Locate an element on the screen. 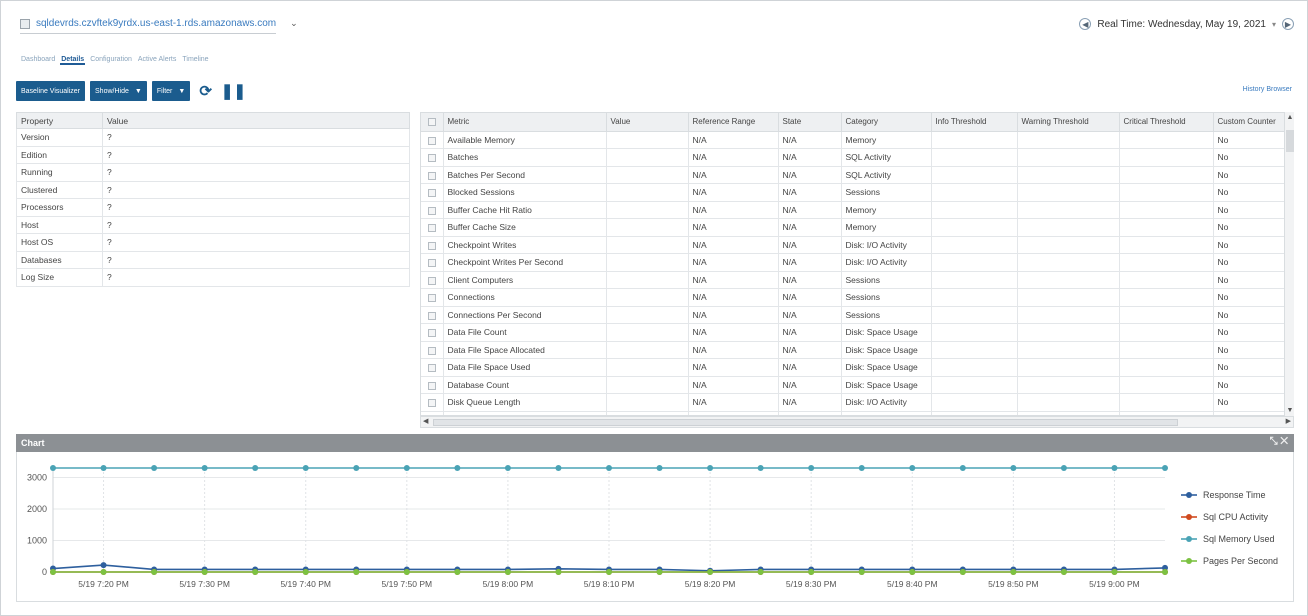 The image size is (1308, 616). column-header: Value is located at coordinates (256, 120).